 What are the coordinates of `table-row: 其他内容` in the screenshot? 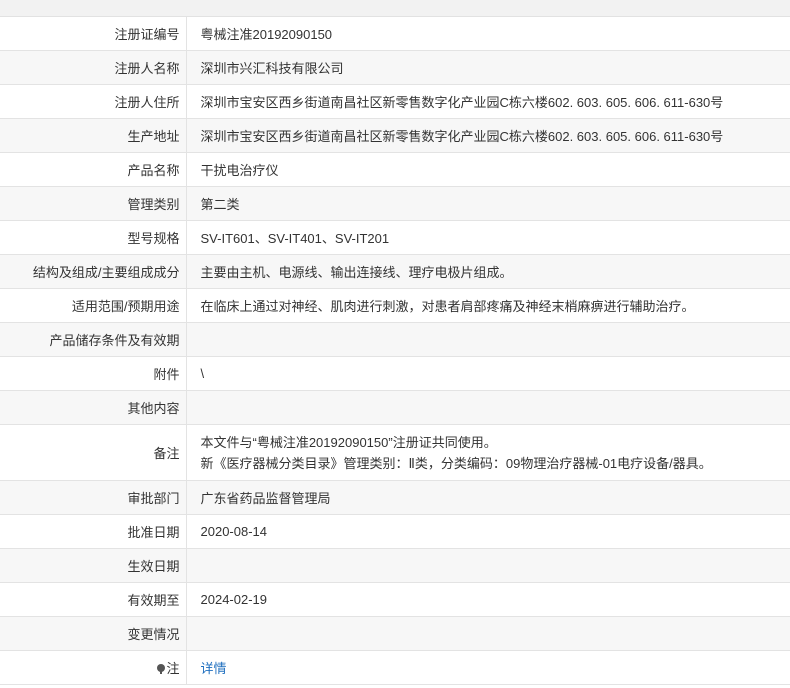 It's located at (395, 407).